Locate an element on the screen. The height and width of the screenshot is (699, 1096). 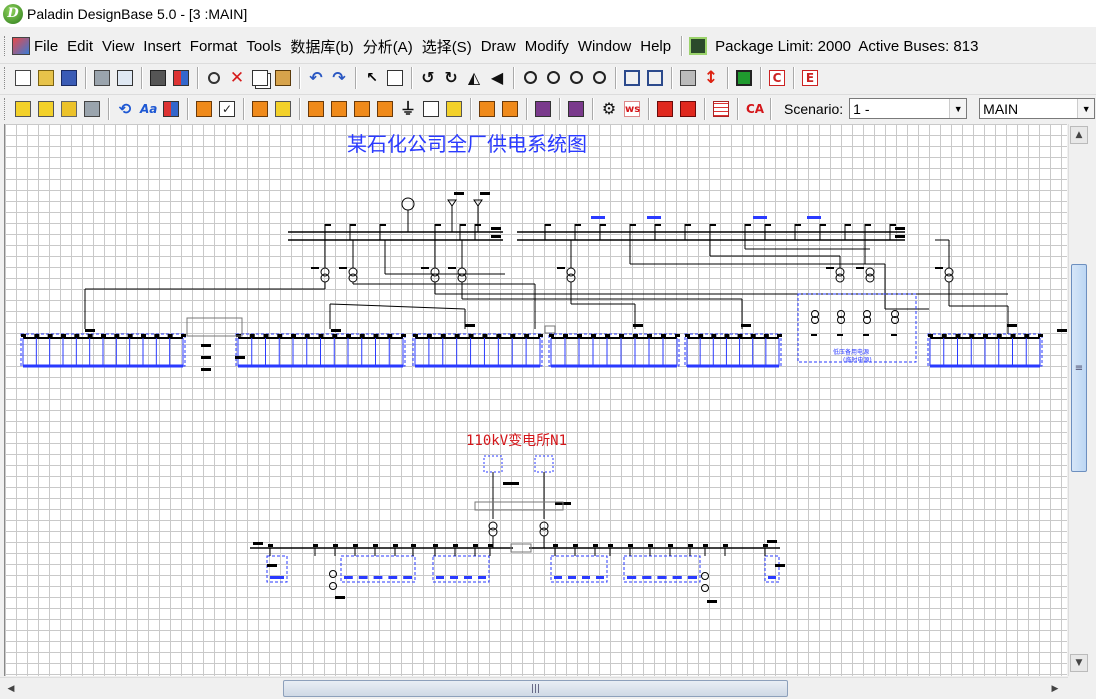
select-area-button is located at coordinates (46, 109).